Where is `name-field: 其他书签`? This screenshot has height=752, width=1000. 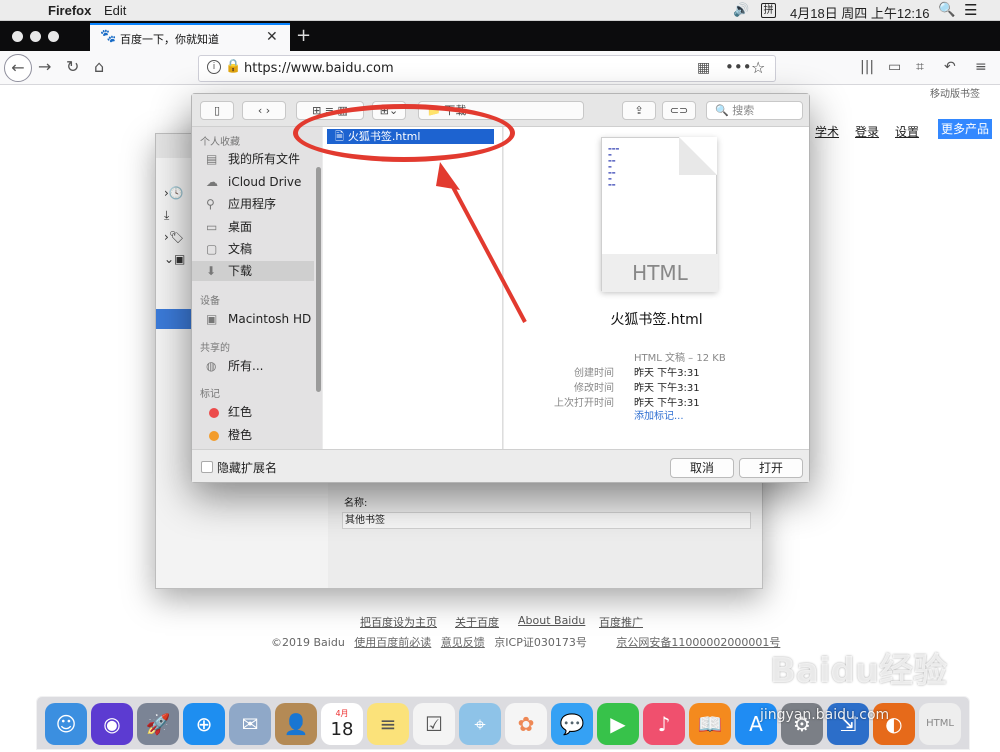
name-field: 其他书签 is located at coordinates (546, 520).